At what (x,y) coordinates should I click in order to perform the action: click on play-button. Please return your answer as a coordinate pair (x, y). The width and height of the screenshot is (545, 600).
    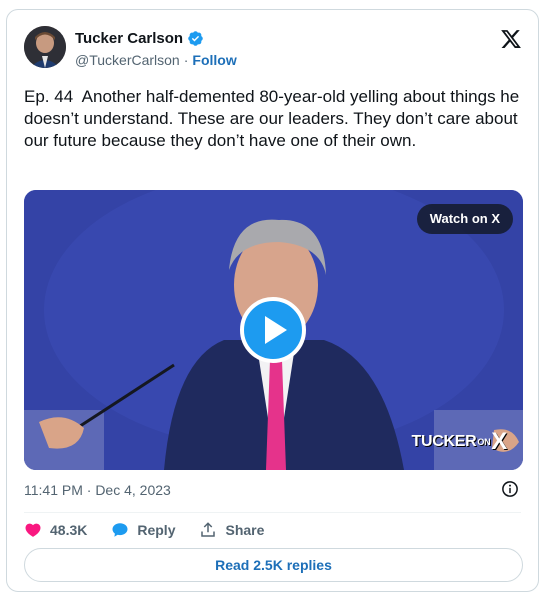
    Looking at the image, I should click on (273, 330).